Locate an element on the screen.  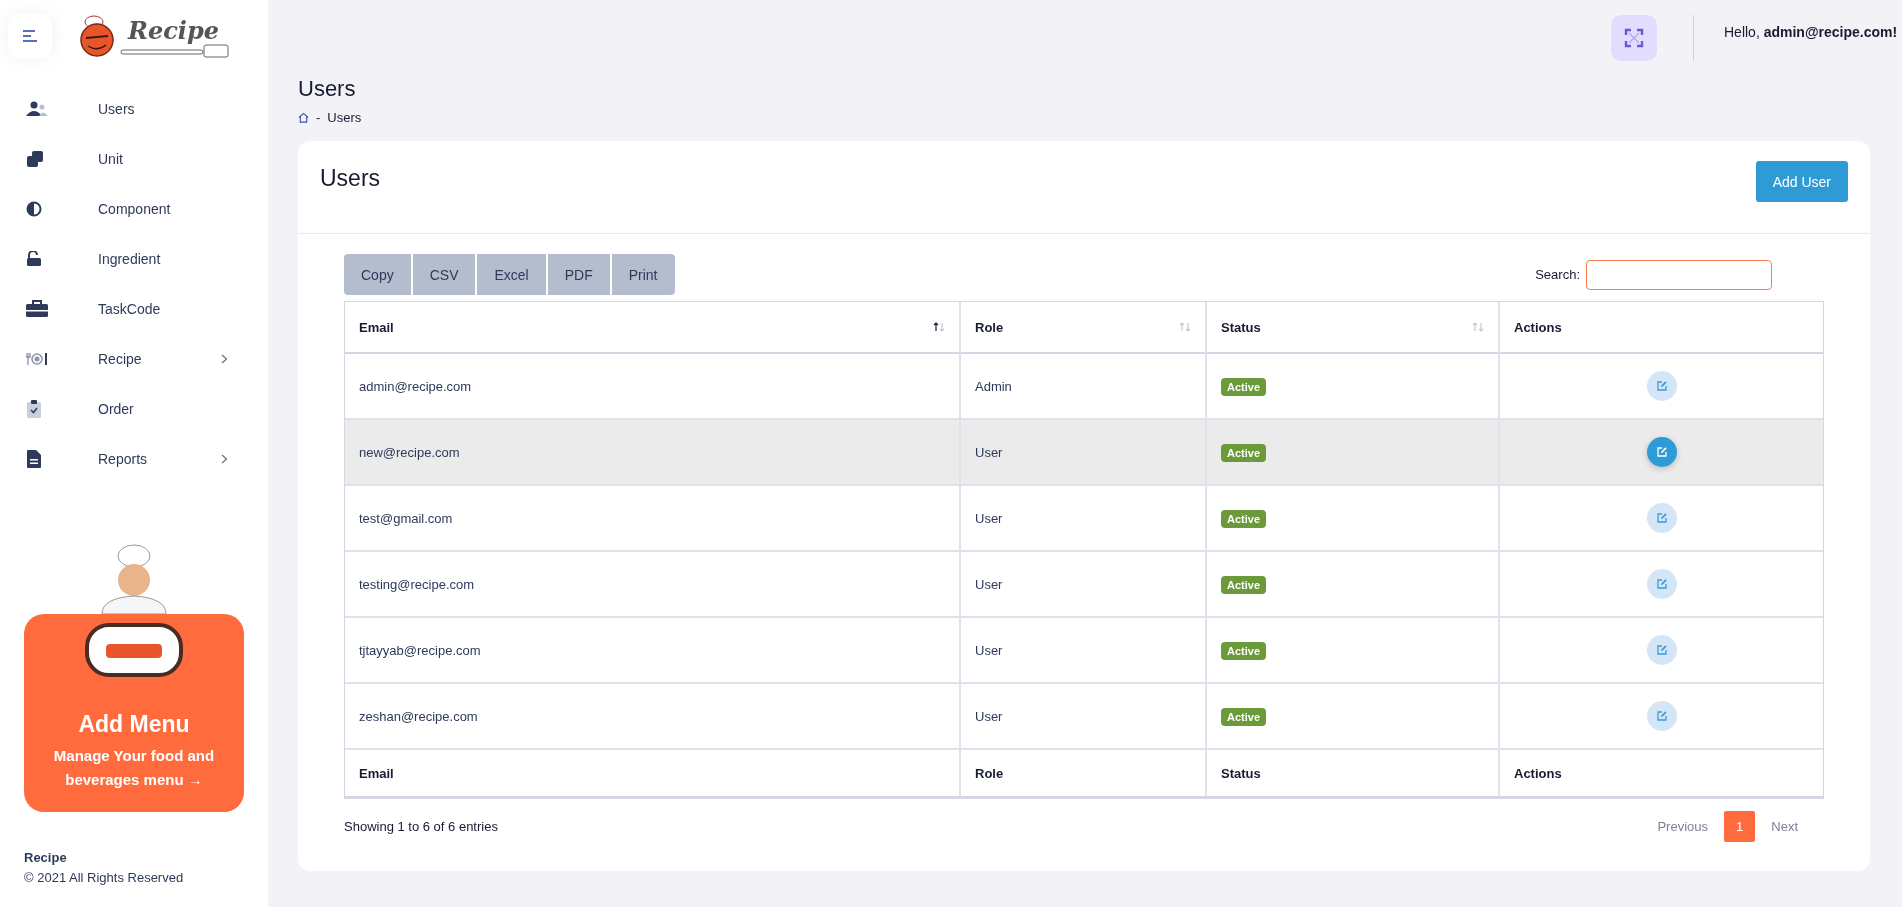
document-icon is located at coordinates (34, 459).